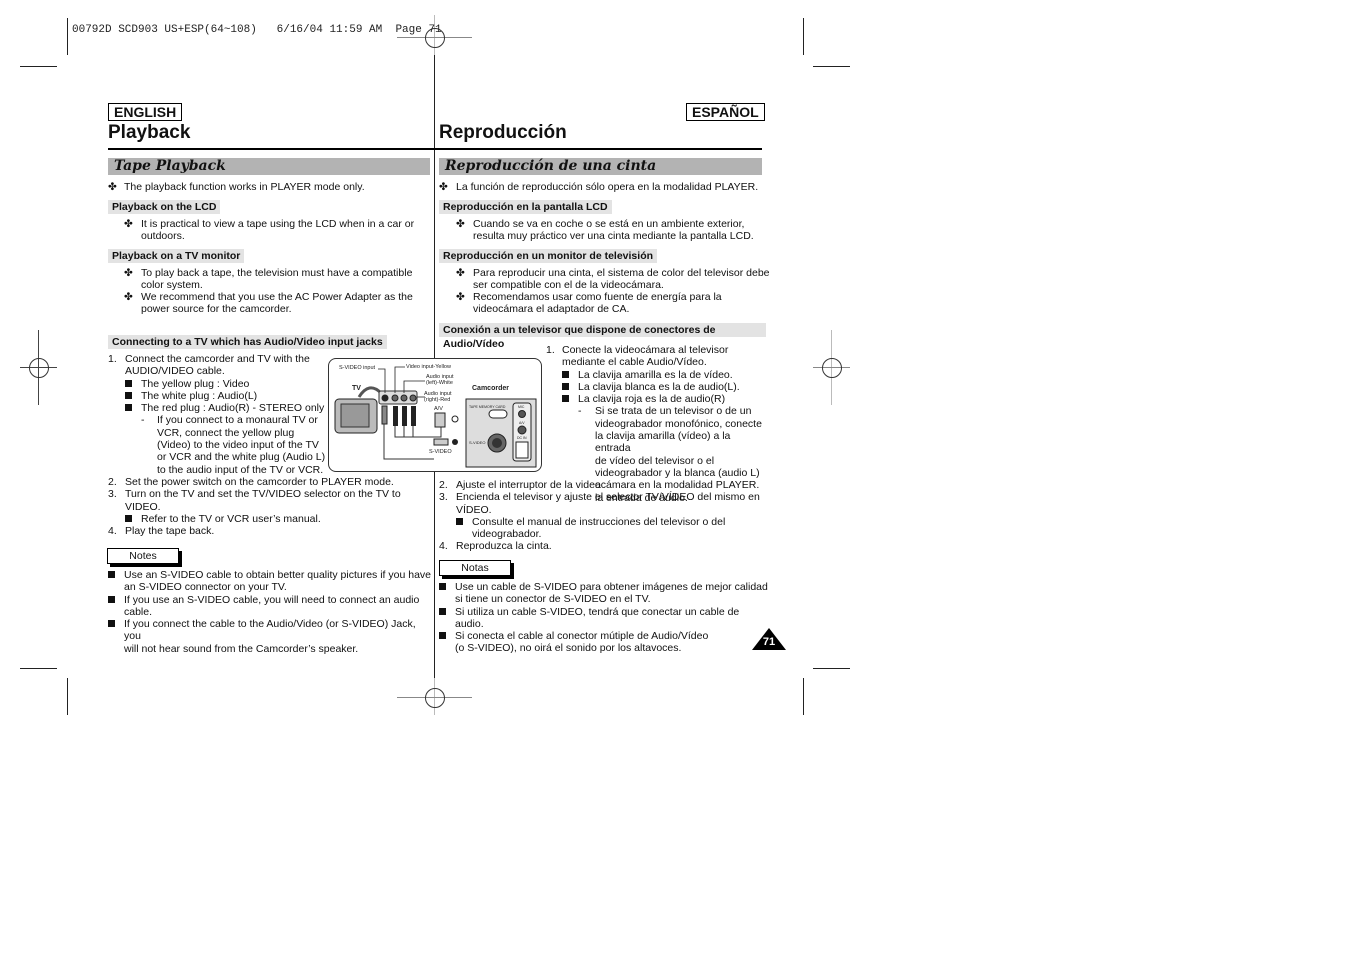 The image size is (1351, 954). What do you see at coordinates (657, 375) in the screenshot?
I see `plug-item: La clavija amarilla es la de vídeo.` at bounding box center [657, 375].